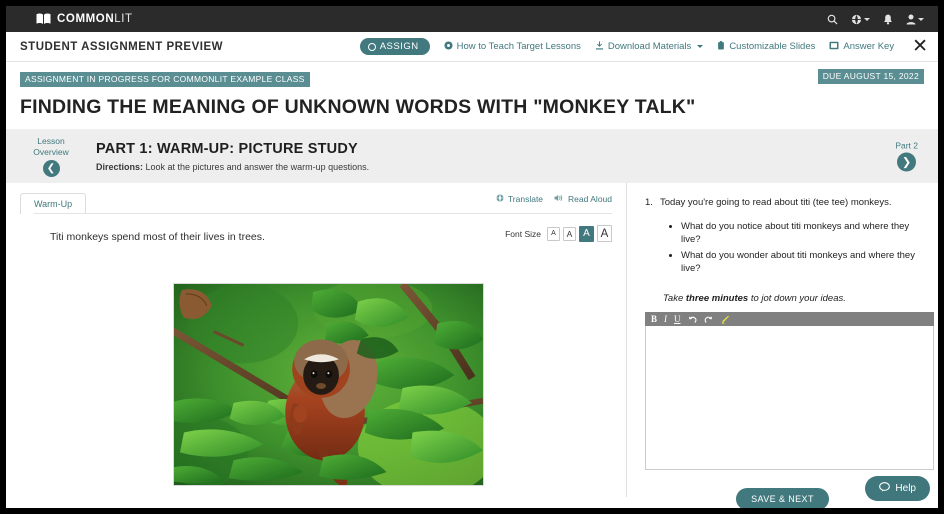 Image resolution: width=944 pixels, height=514 pixels. Describe the element at coordinates (599, 46) in the screenshot. I see `download-icon` at that location.